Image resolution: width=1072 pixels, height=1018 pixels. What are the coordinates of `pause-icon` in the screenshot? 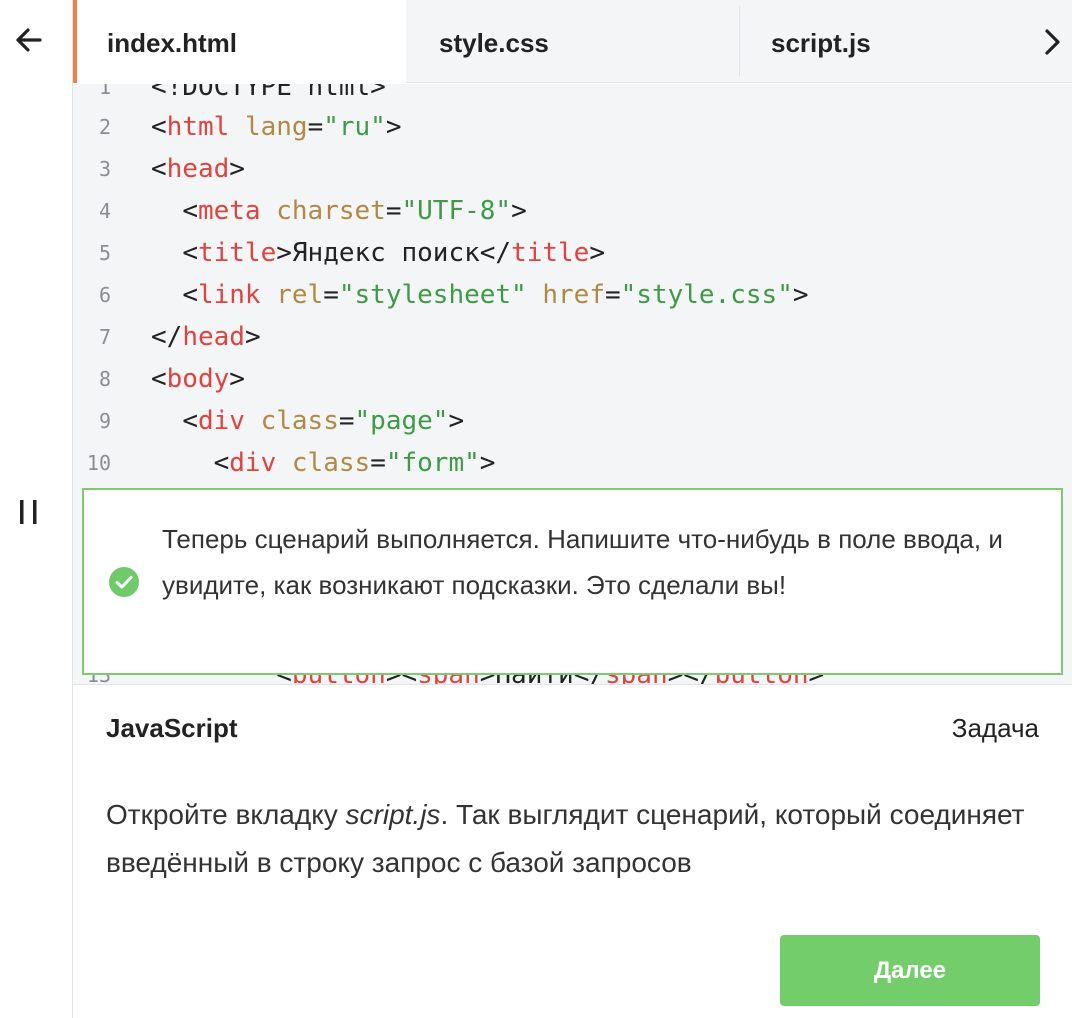 It's located at (28, 512).